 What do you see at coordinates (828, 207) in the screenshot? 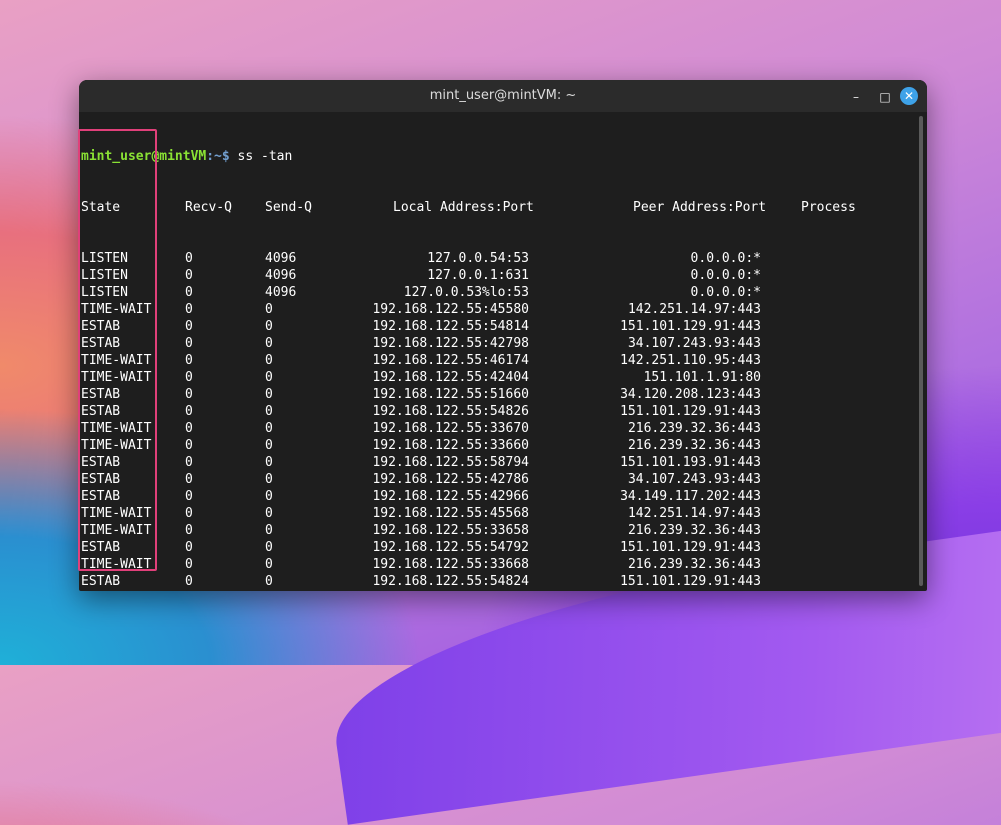
I see `header-process: Process` at bounding box center [828, 207].